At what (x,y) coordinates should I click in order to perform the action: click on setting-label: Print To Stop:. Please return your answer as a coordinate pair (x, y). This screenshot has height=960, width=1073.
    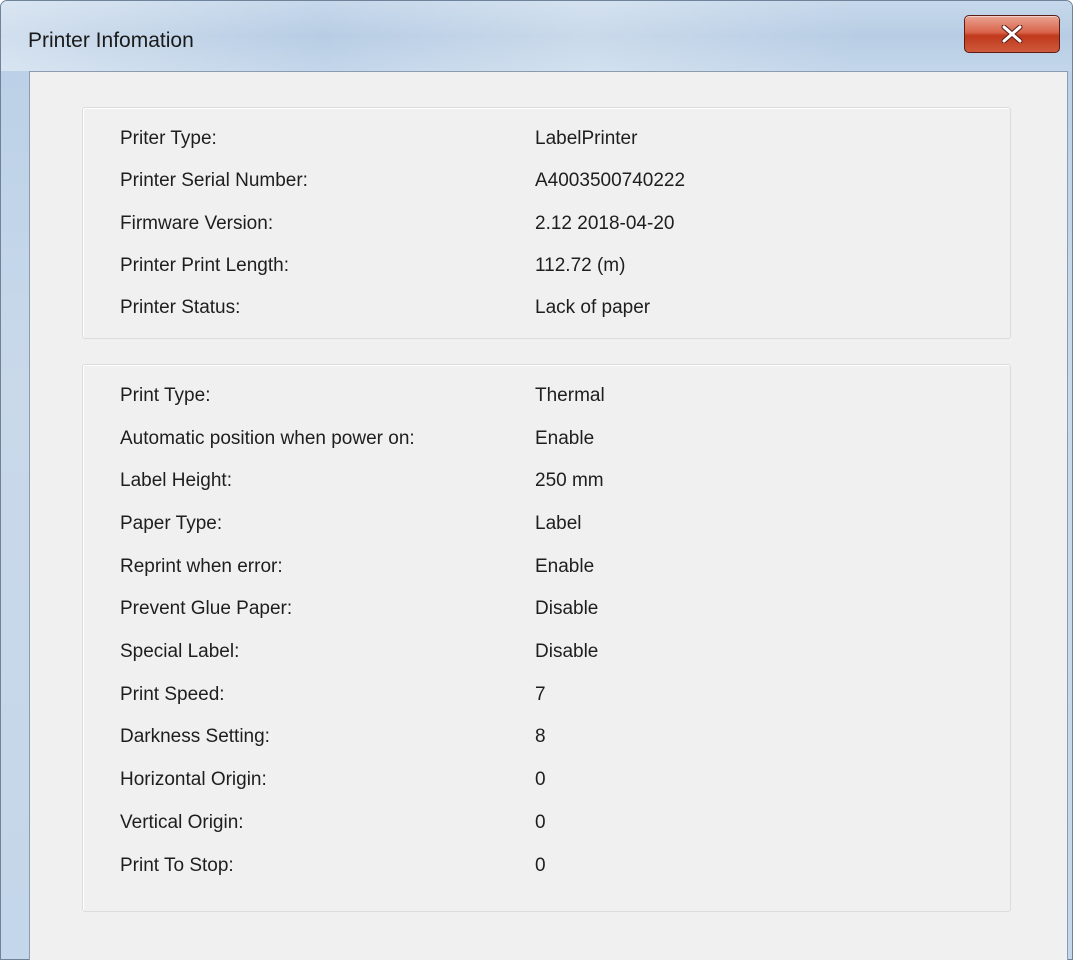
    Looking at the image, I should click on (177, 865).